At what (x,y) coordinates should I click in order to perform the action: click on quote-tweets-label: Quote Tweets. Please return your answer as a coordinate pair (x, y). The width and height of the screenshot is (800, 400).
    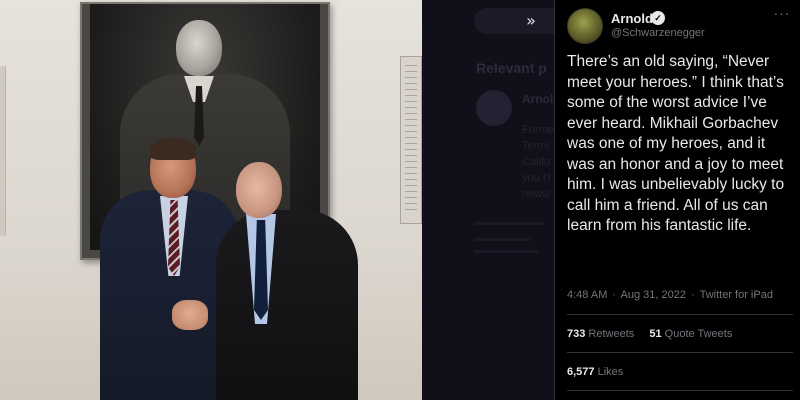
    Looking at the image, I should click on (698, 334).